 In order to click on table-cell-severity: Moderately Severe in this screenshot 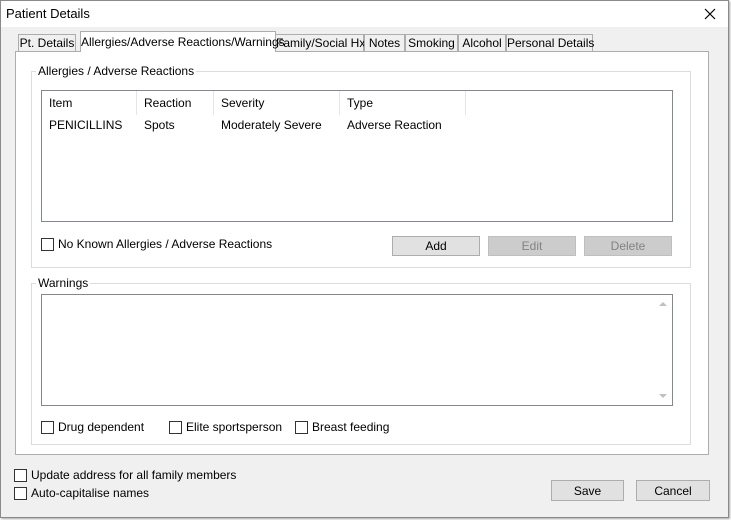, I will do `click(271, 125)`.